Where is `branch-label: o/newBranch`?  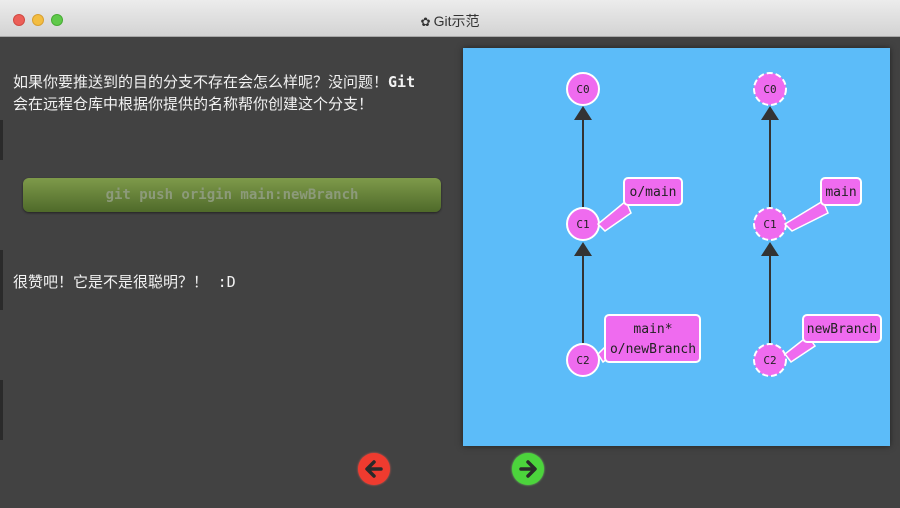
branch-label: o/newBranch is located at coordinates (653, 349).